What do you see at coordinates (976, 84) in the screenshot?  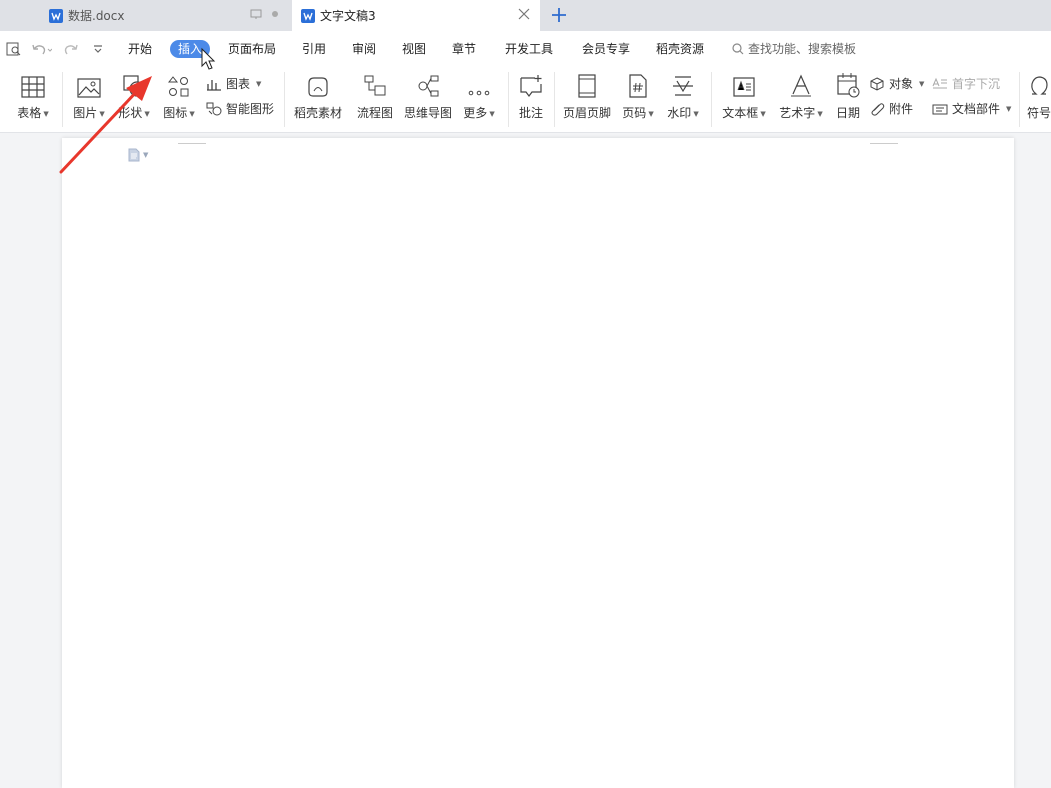 I see `drop-cap-label: 首字下沉` at bounding box center [976, 84].